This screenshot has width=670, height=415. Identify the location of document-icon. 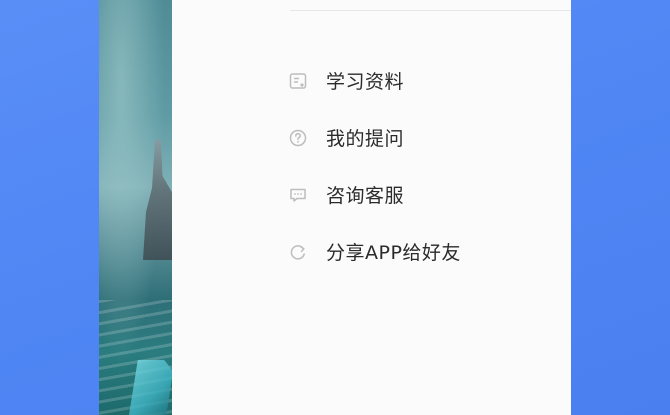
(298, 81).